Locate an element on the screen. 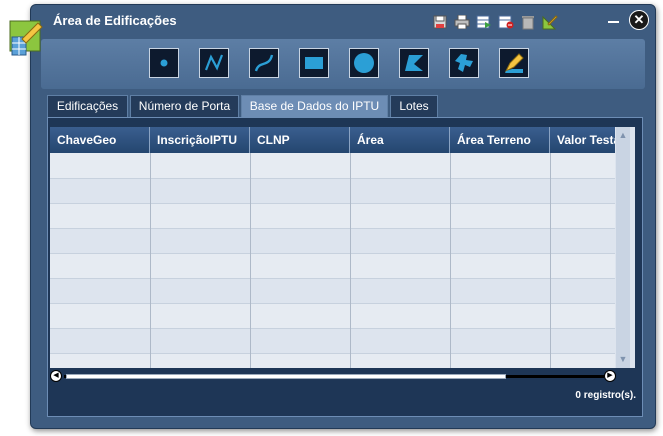 The image size is (663, 436). window-toolbar is located at coordinates (495, 22).